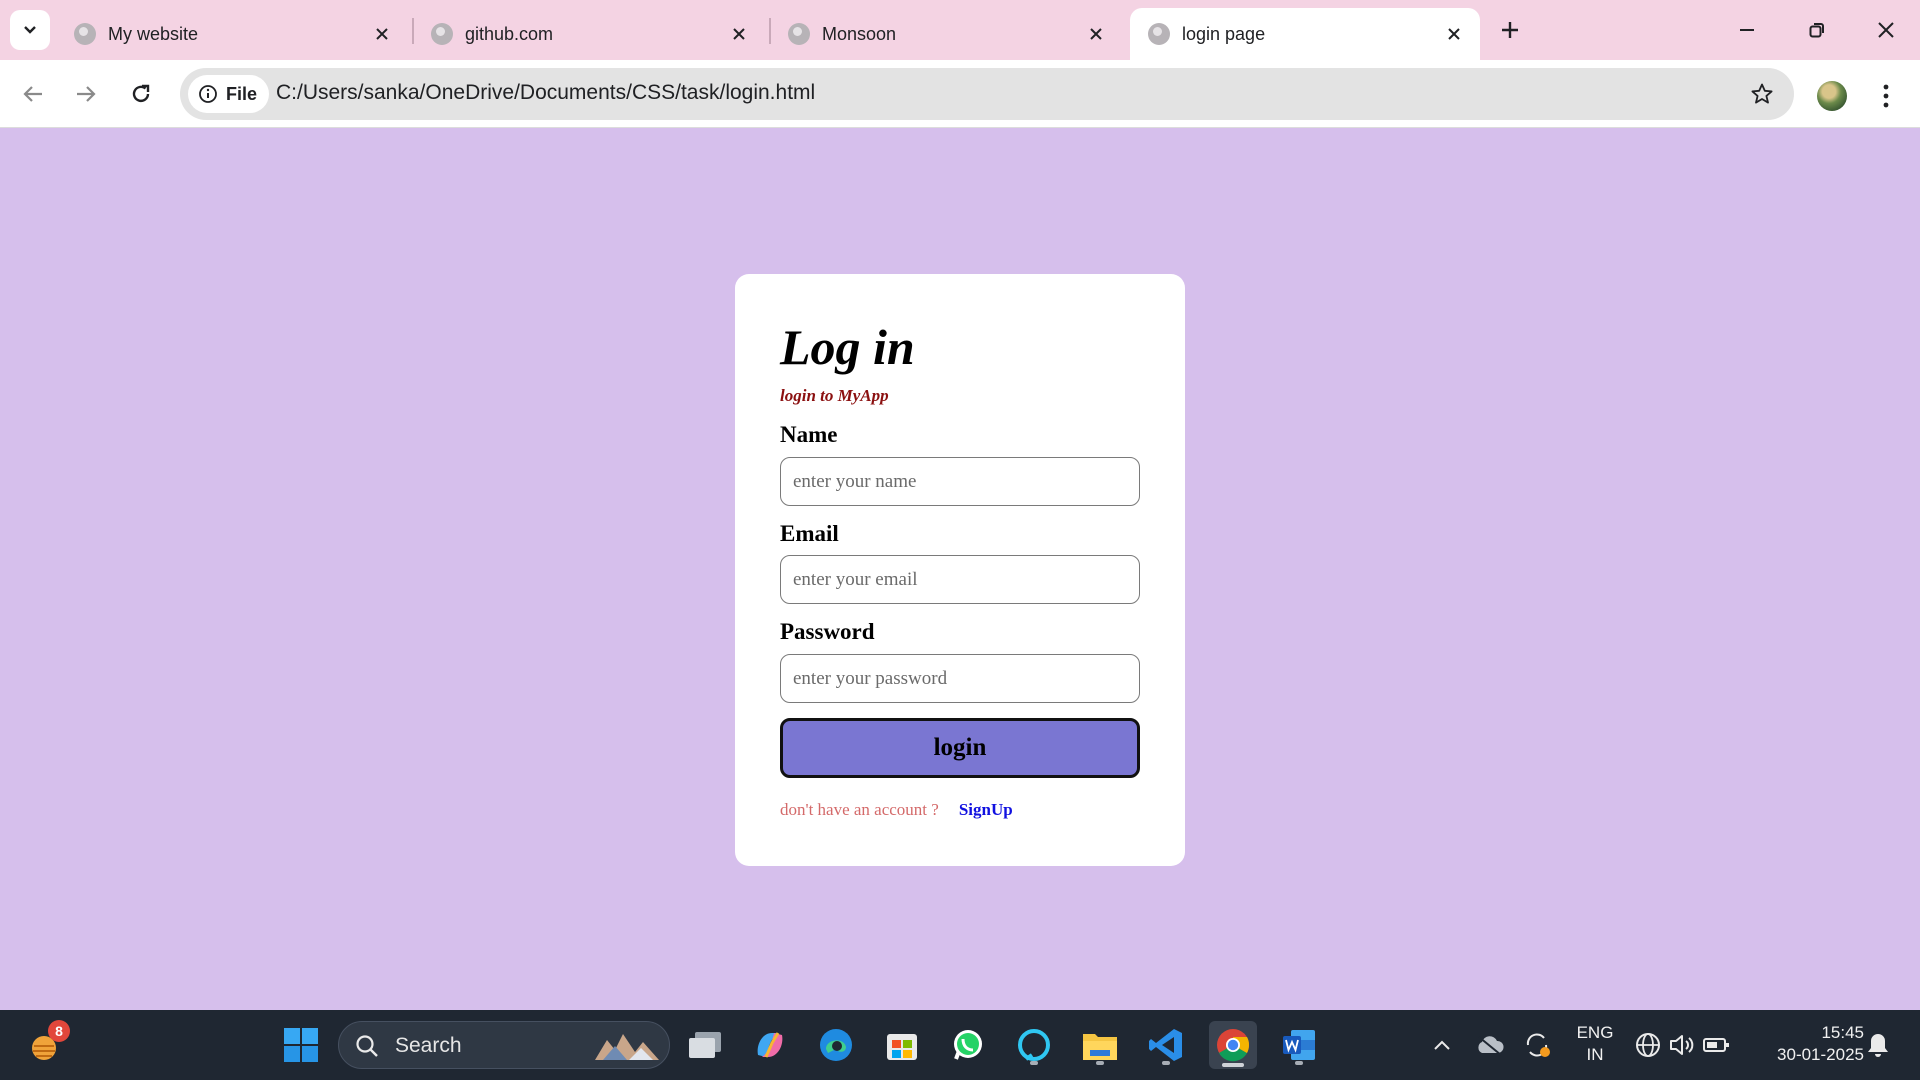 The image size is (1920, 1080). What do you see at coordinates (627, 1047) in the screenshot?
I see `search-highlight-icon` at bounding box center [627, 1047].